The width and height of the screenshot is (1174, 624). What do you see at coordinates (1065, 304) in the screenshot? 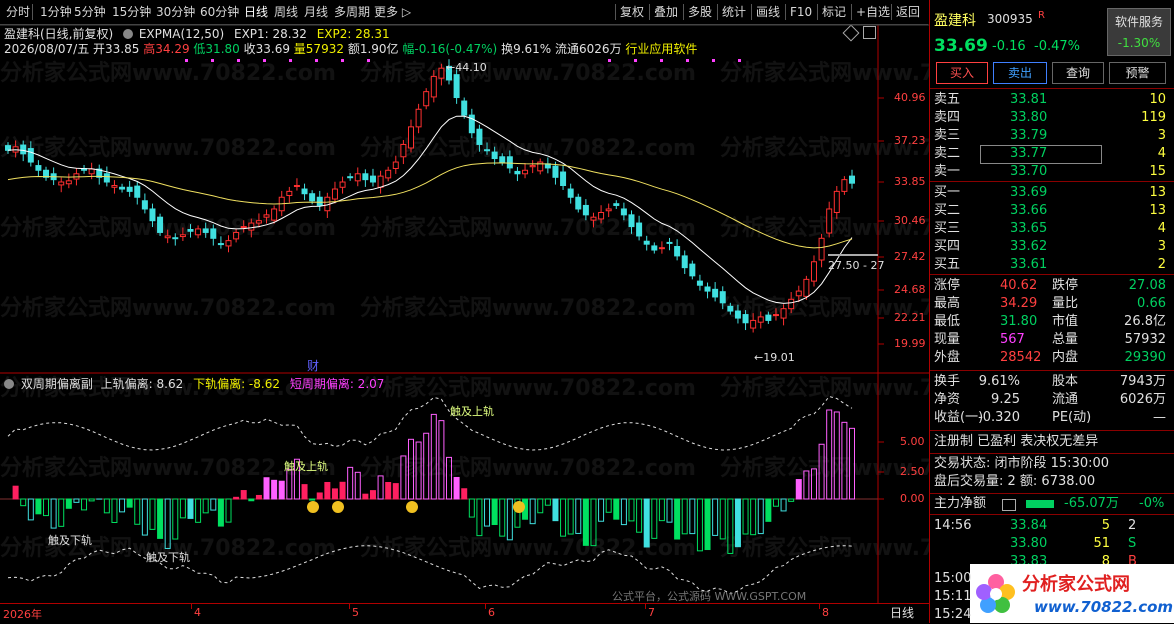
I see `stat-label: 量比` at bounding box center [1065, 304].